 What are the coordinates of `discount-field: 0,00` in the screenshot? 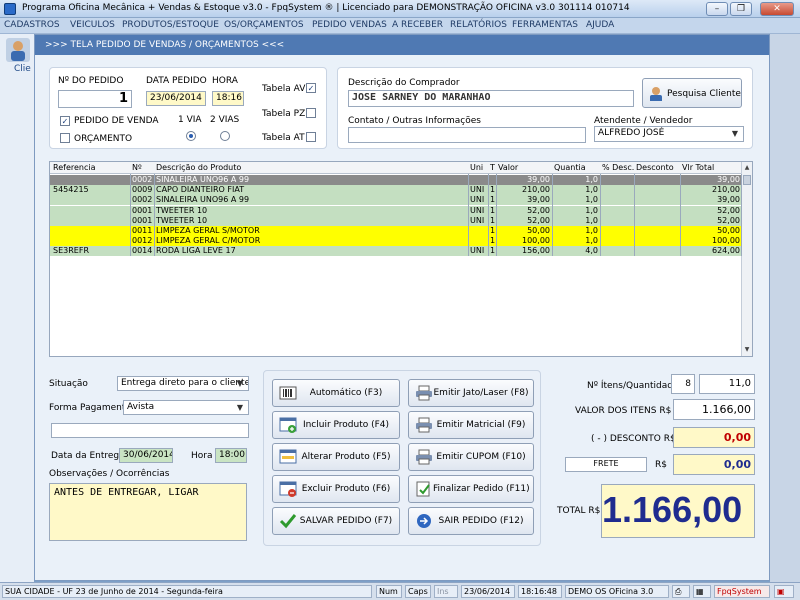 It's located at (714, 437).